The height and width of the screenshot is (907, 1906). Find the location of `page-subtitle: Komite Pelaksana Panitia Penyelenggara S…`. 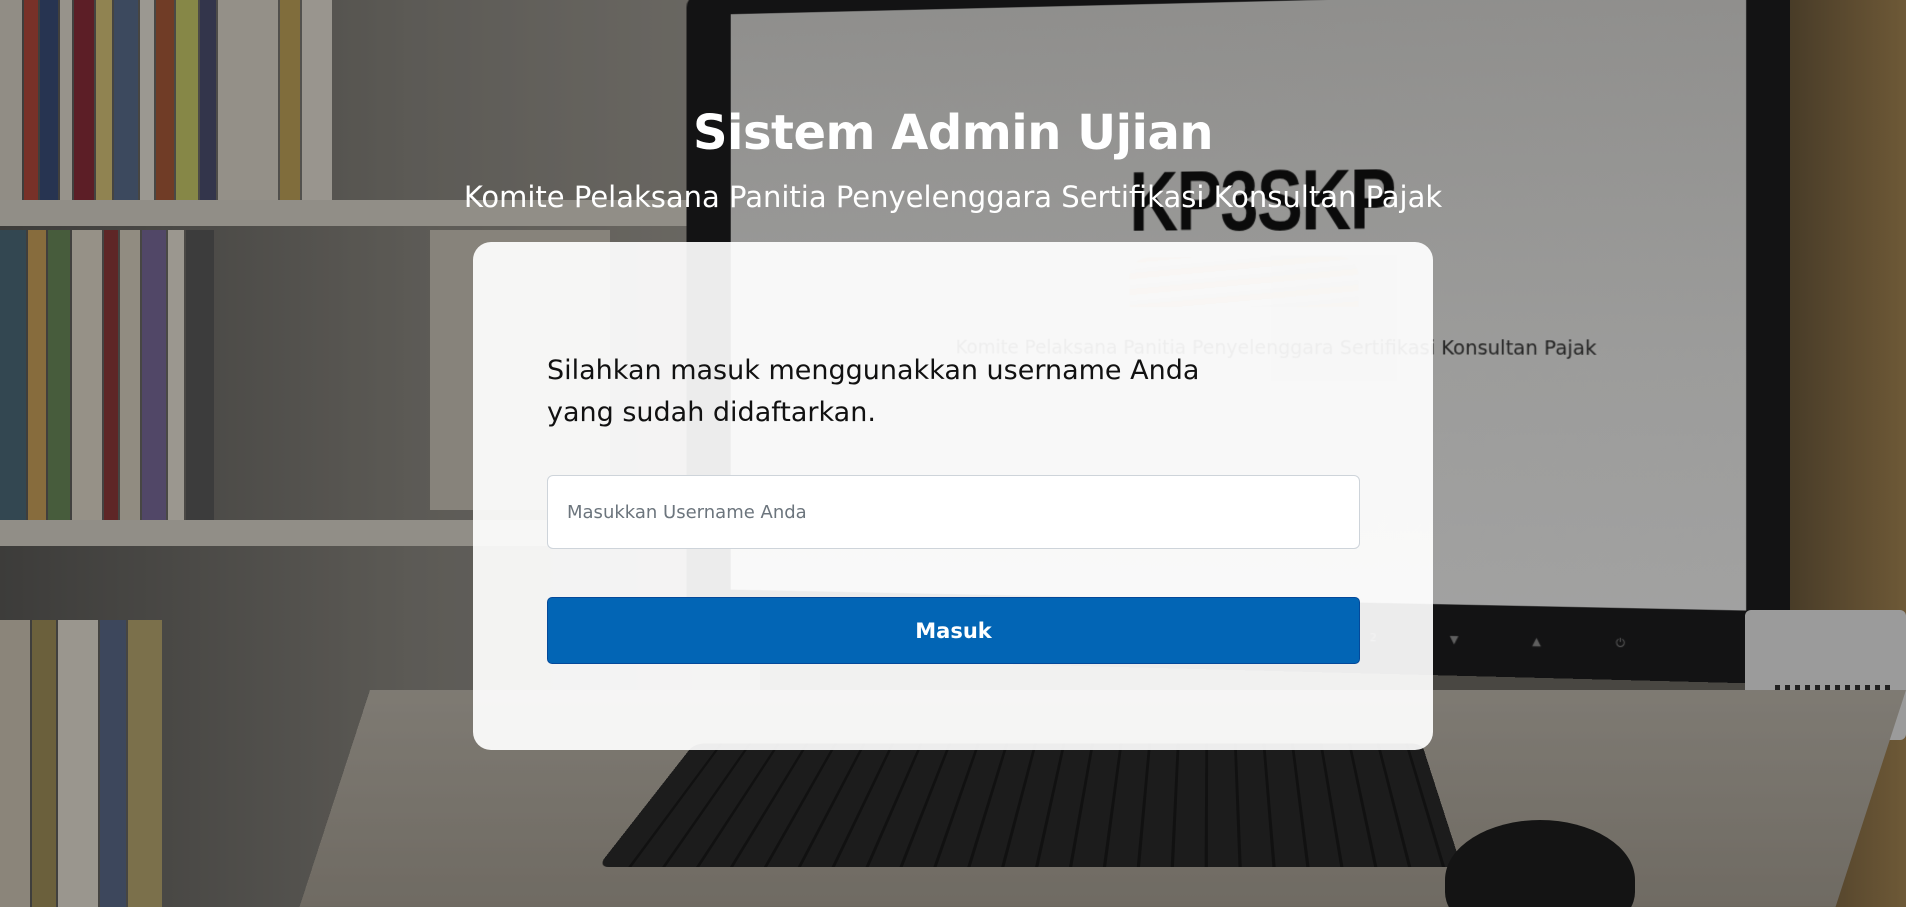

page-subtitle: Komite Pelaksana Panitia Penyelenggara S… is located at coordinates (953, 197).